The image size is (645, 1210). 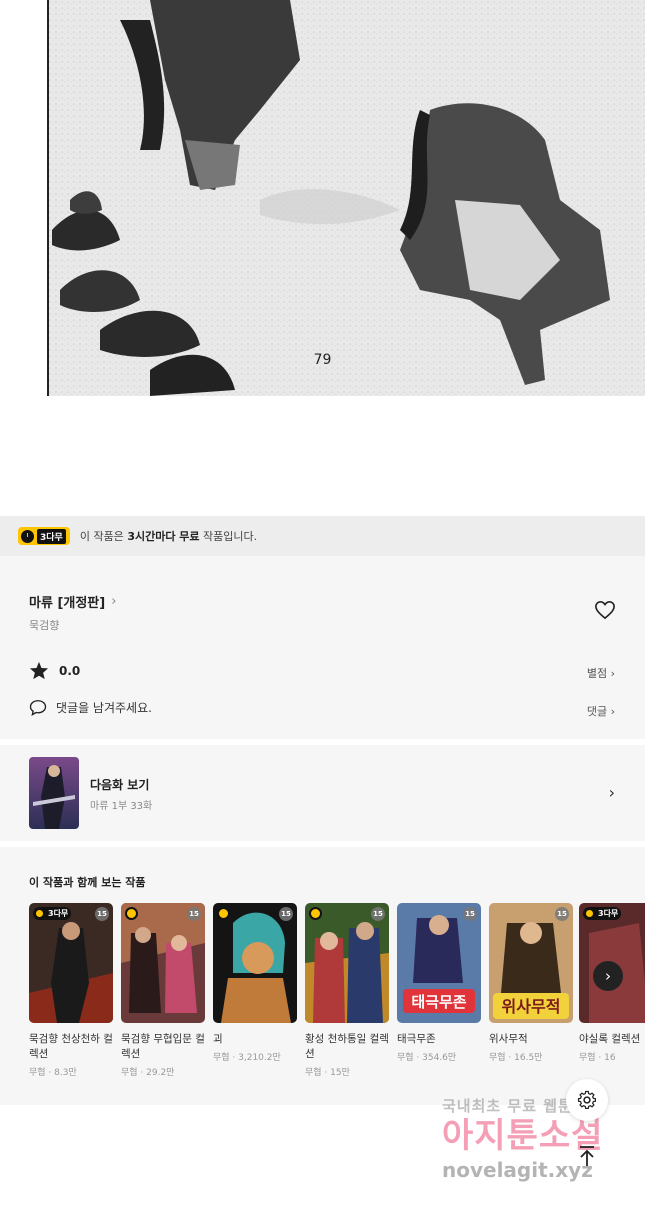 What do you see at coordinates (39, 670) in the screenshot?
I see `star-icon` at bounding box center [39, 670].